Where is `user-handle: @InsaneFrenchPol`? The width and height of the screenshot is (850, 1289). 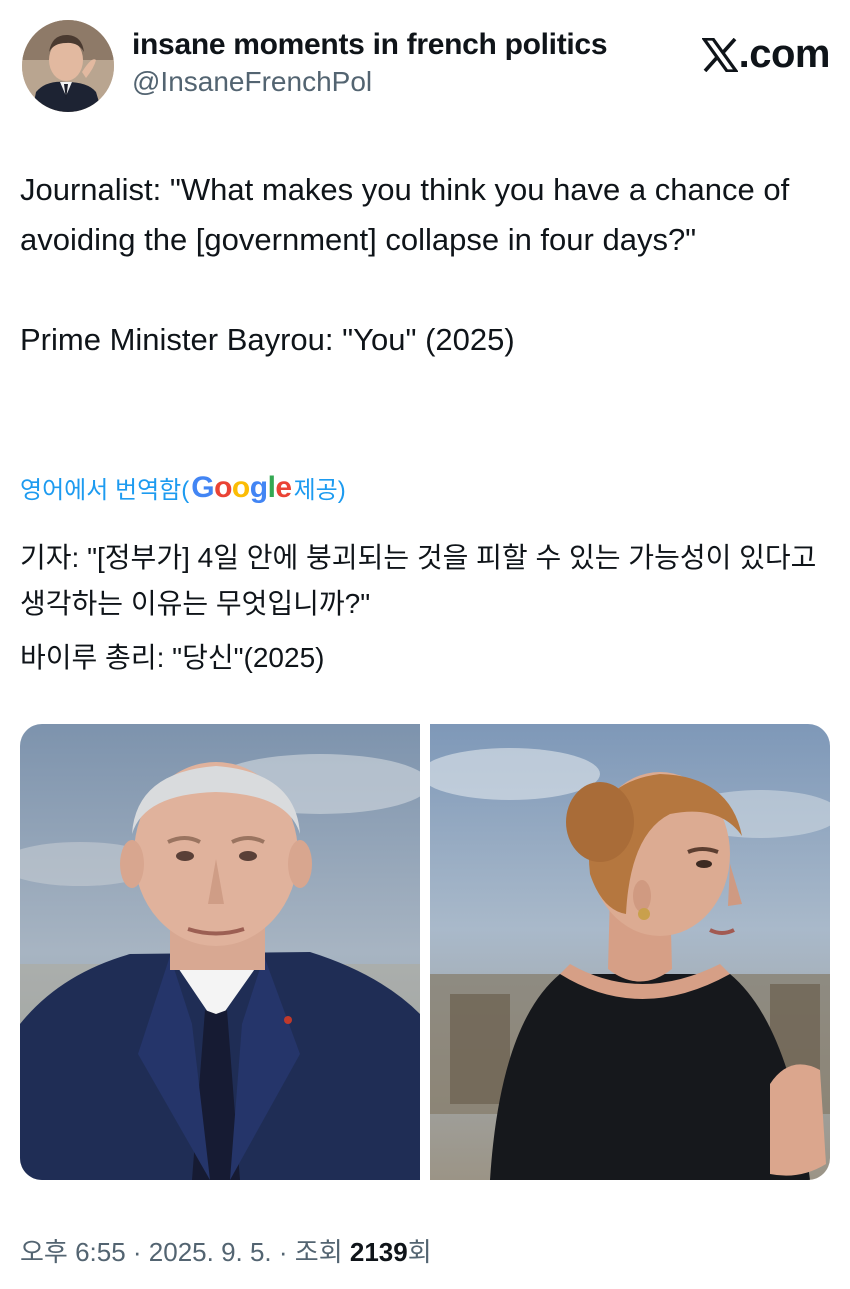 user-handle: @InsaneFrenchPol is located at coordinates (369, 82).